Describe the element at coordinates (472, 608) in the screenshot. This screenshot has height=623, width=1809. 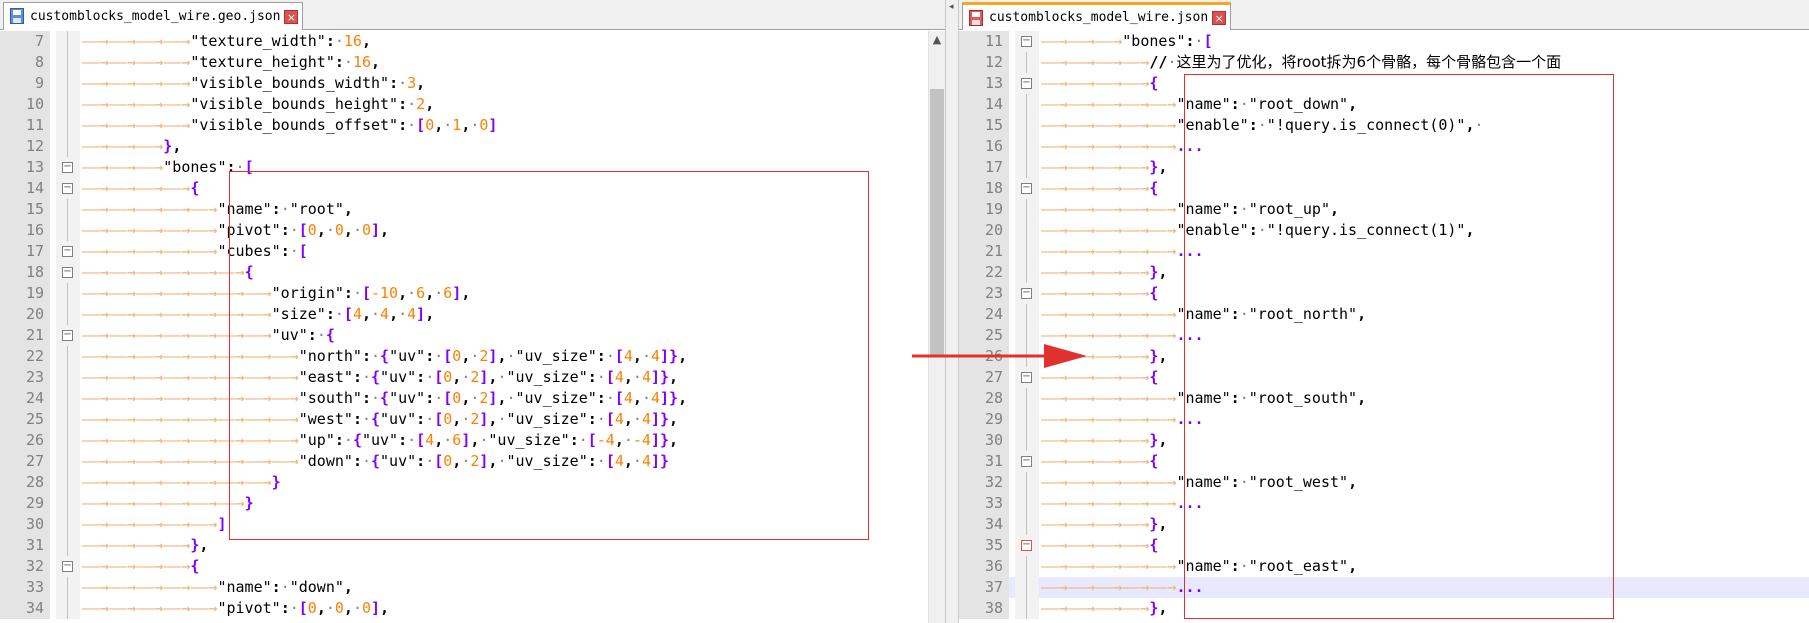
I see `code-line: 34 ——→——→——→——→——→"pivot":·[0,·0,·0],` at that location.